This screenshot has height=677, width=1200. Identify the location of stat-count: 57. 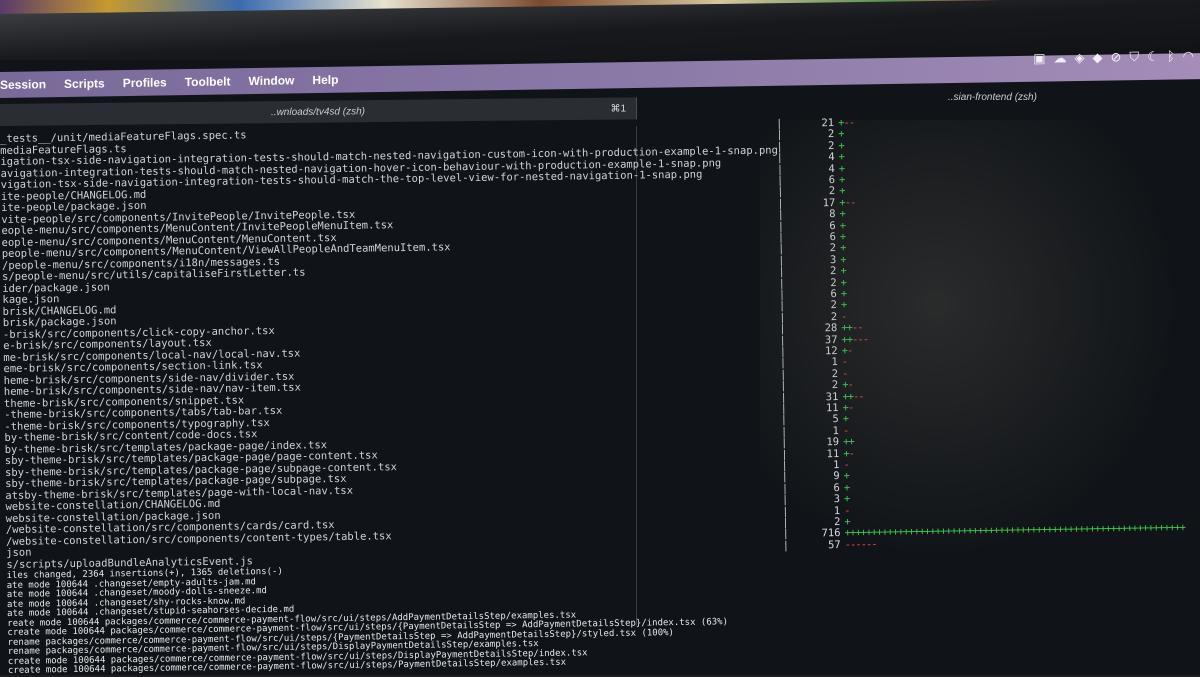
(834, 545).